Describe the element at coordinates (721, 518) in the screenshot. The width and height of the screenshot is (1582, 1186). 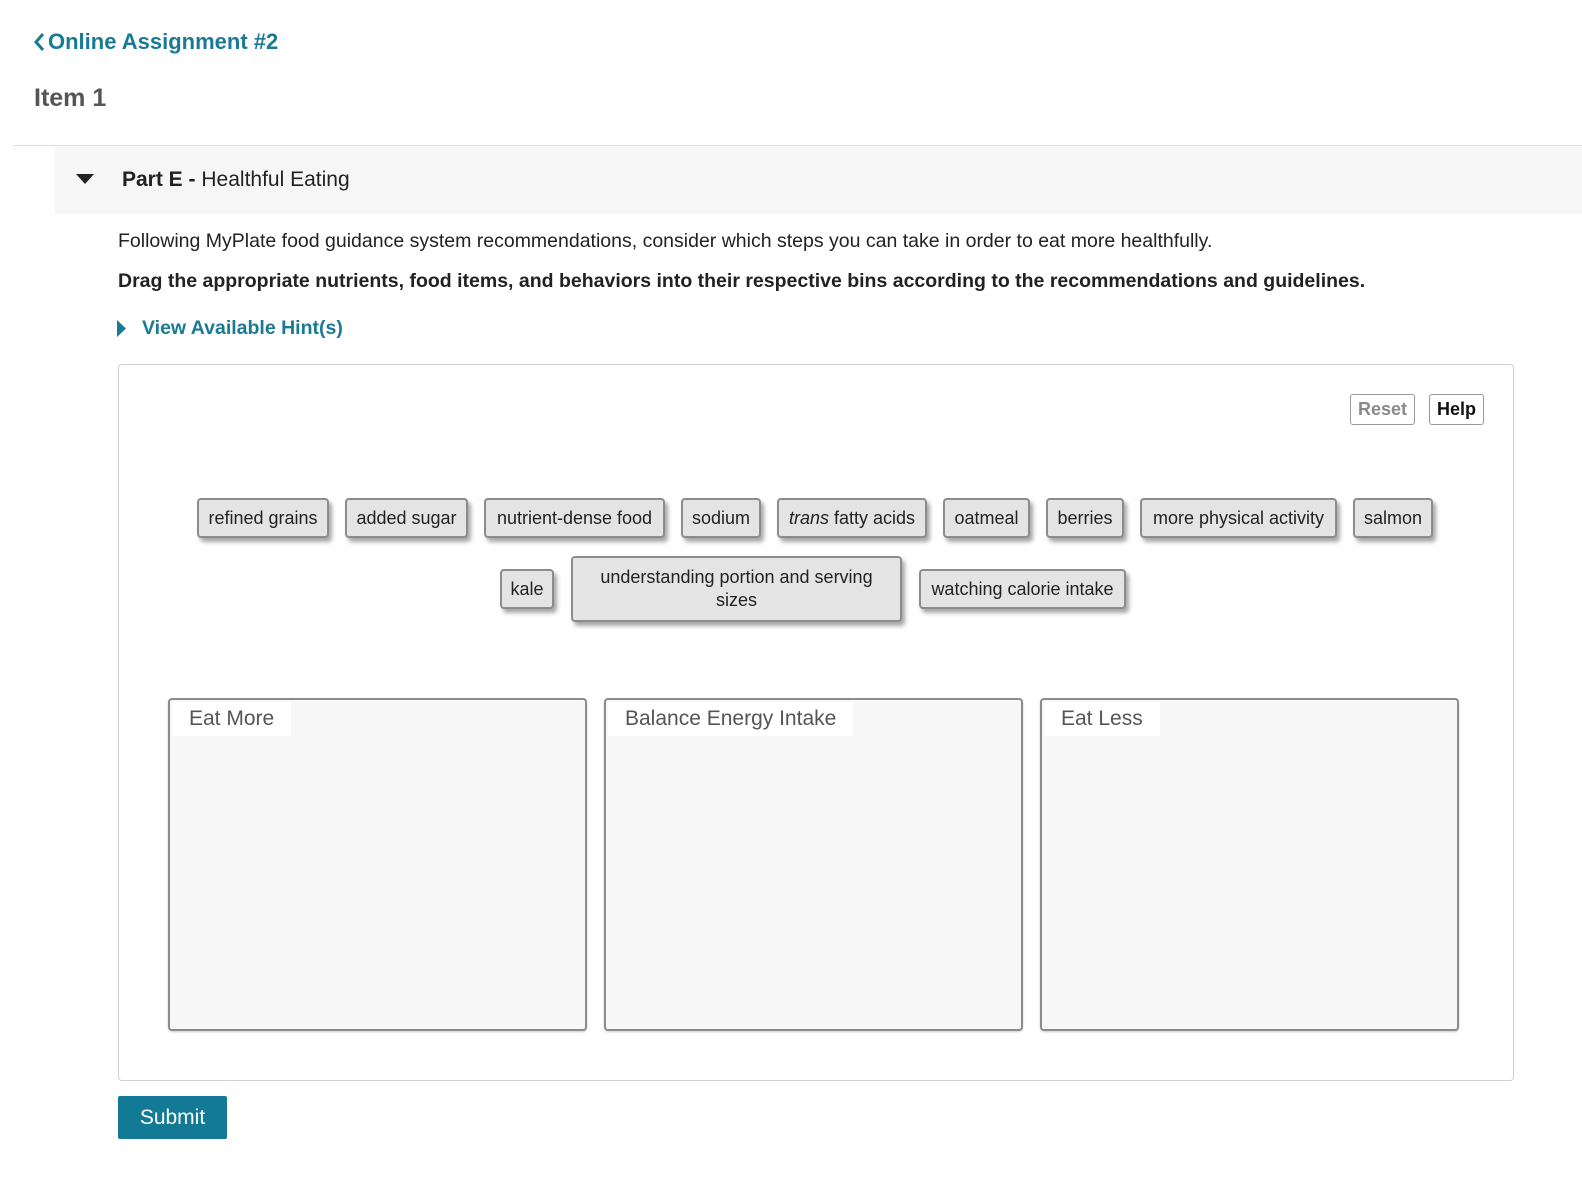
I see `tile-sodium: sodium` at that location.